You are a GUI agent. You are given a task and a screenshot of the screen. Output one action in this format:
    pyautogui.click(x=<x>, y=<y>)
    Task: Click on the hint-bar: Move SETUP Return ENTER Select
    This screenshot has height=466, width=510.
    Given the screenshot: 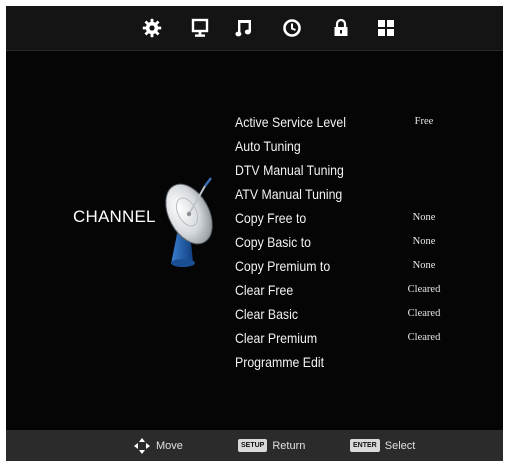 What is the action you would take?
    pyautogui.click(x=254, y=445)
    